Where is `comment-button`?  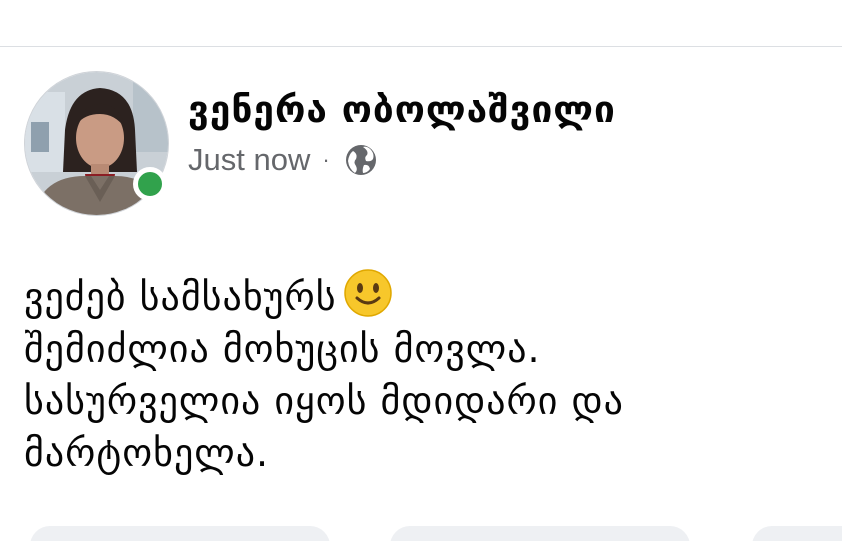 comment-button is located at coordinates (540, 533).